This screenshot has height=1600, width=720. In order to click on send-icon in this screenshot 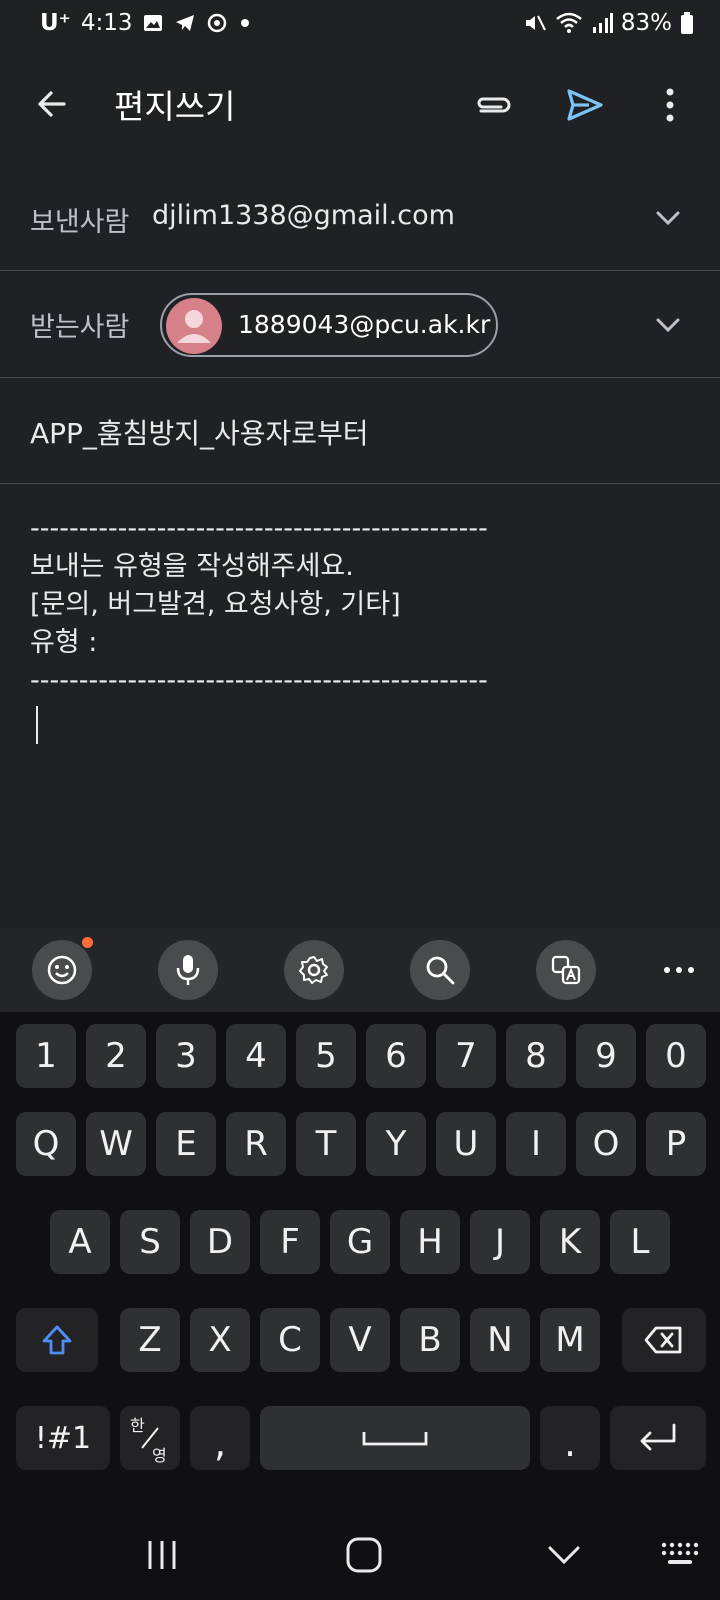, I will do `click(585, 105)`.